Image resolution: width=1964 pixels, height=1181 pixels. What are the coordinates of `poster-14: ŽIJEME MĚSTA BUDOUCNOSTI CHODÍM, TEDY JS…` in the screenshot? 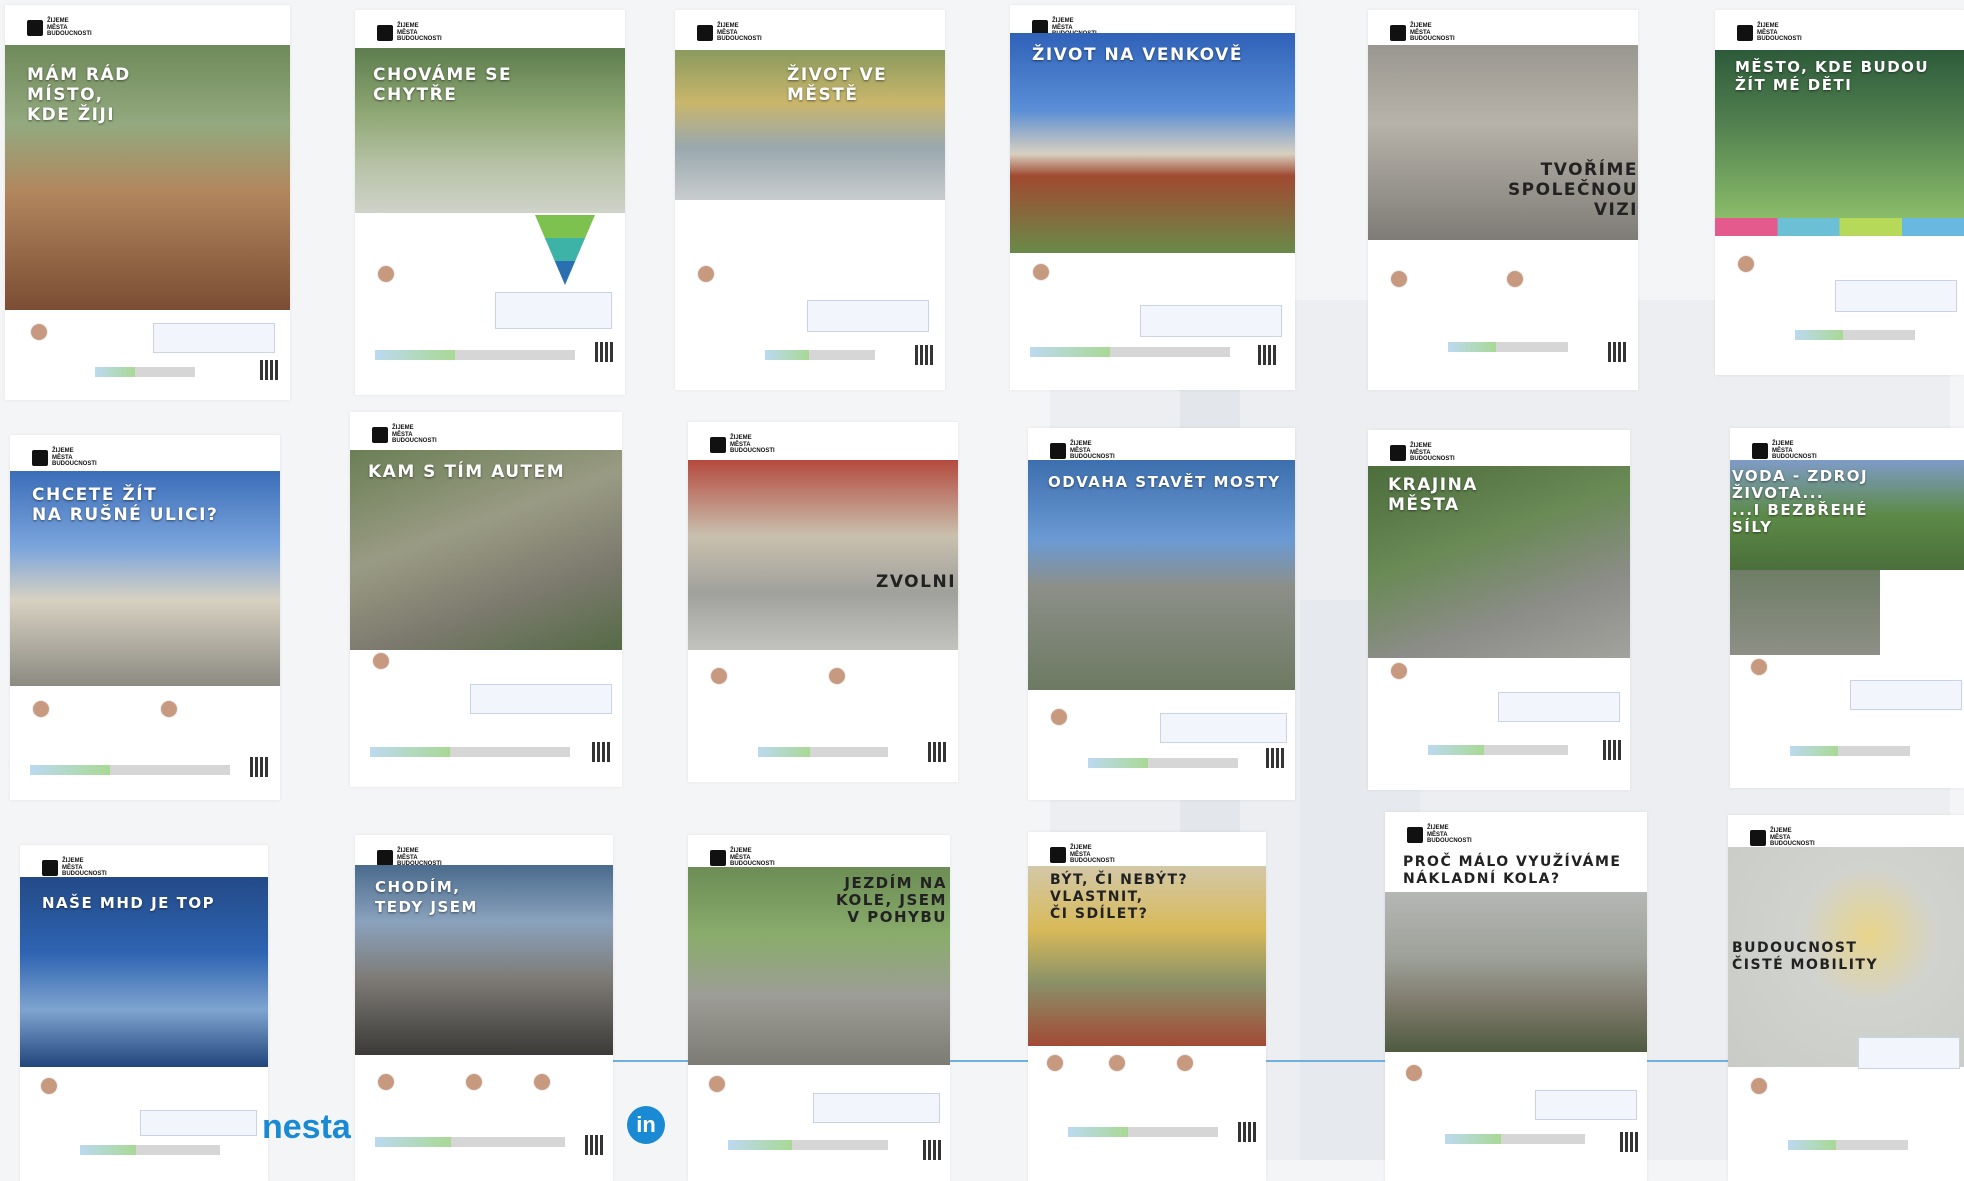 It's located at (484, 1008).